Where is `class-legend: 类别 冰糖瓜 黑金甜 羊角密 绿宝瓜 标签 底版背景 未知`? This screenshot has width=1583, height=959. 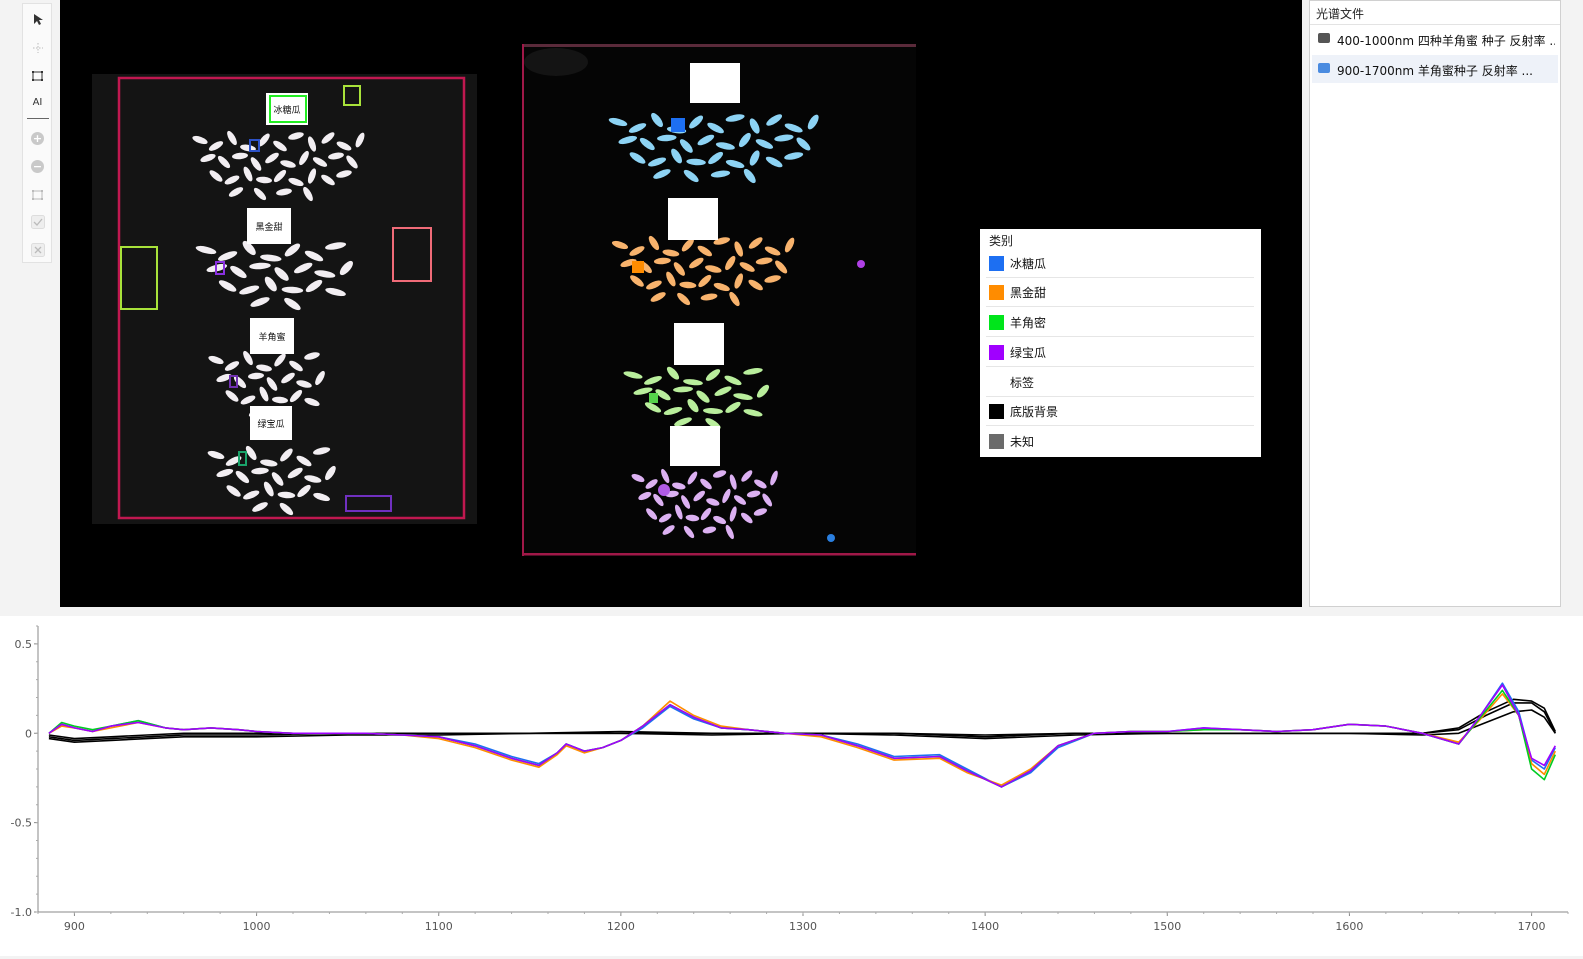
class-legend: 类别 冰糖瓜 黑金甜 羊角密 绿宝瓜 标签 底版背景 未知 is located at coordinates (1120, 343).